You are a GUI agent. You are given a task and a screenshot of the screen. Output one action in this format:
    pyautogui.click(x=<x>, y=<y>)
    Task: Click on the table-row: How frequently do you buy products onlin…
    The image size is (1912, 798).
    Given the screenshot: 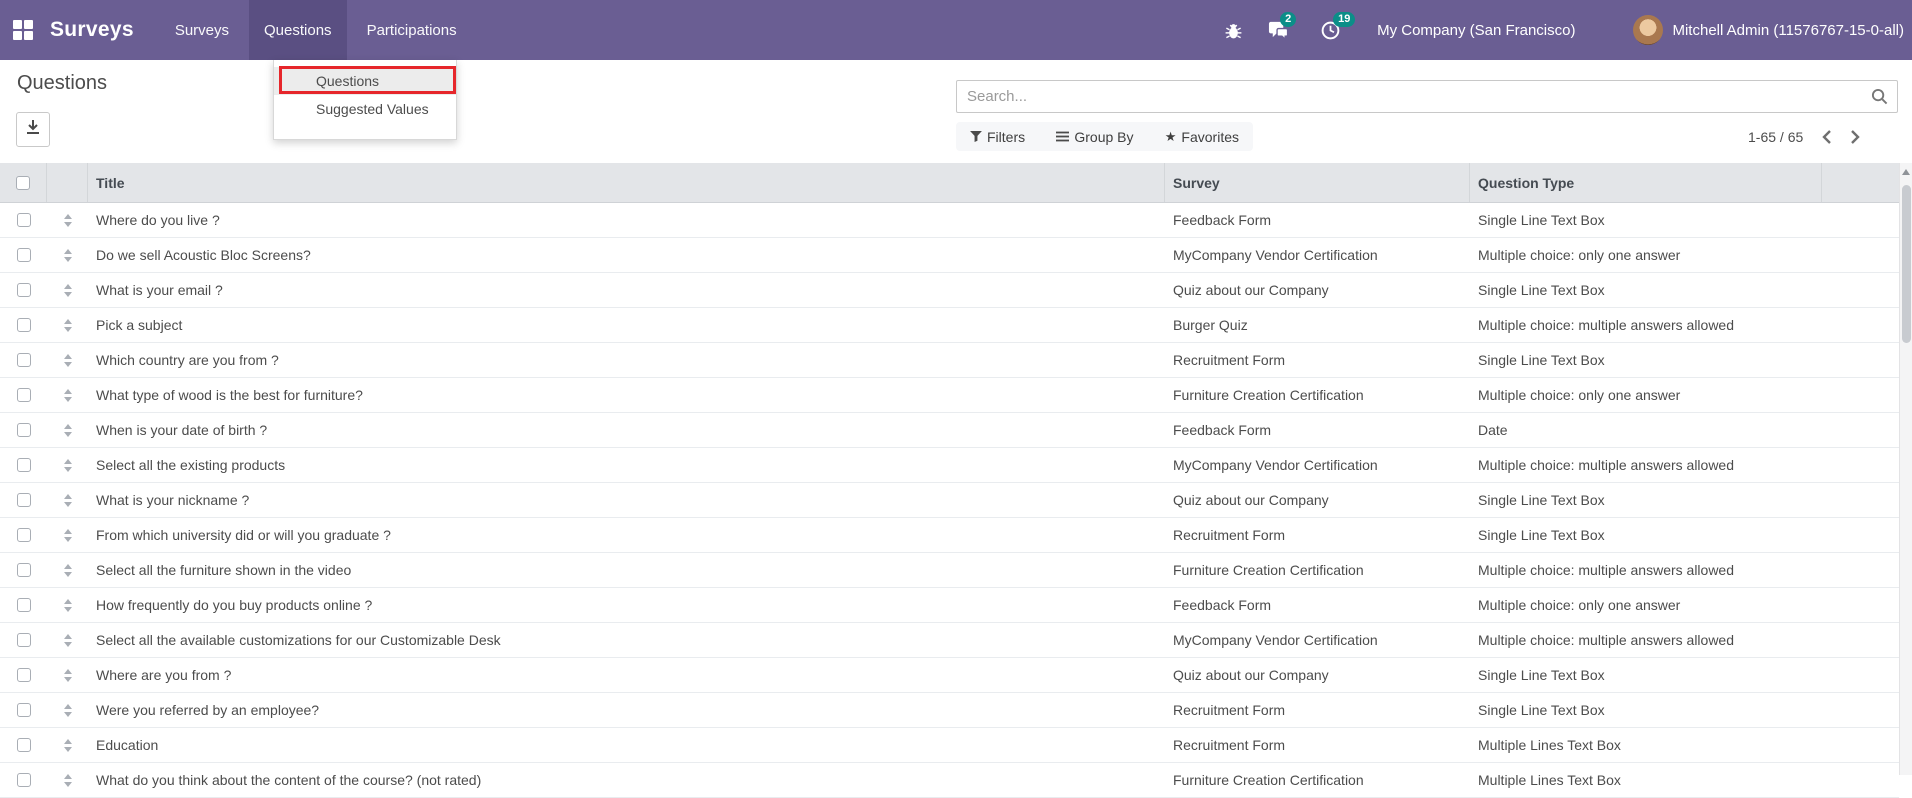 What is the action you would take?
    pyautogui.click(x=949, y=605)
    